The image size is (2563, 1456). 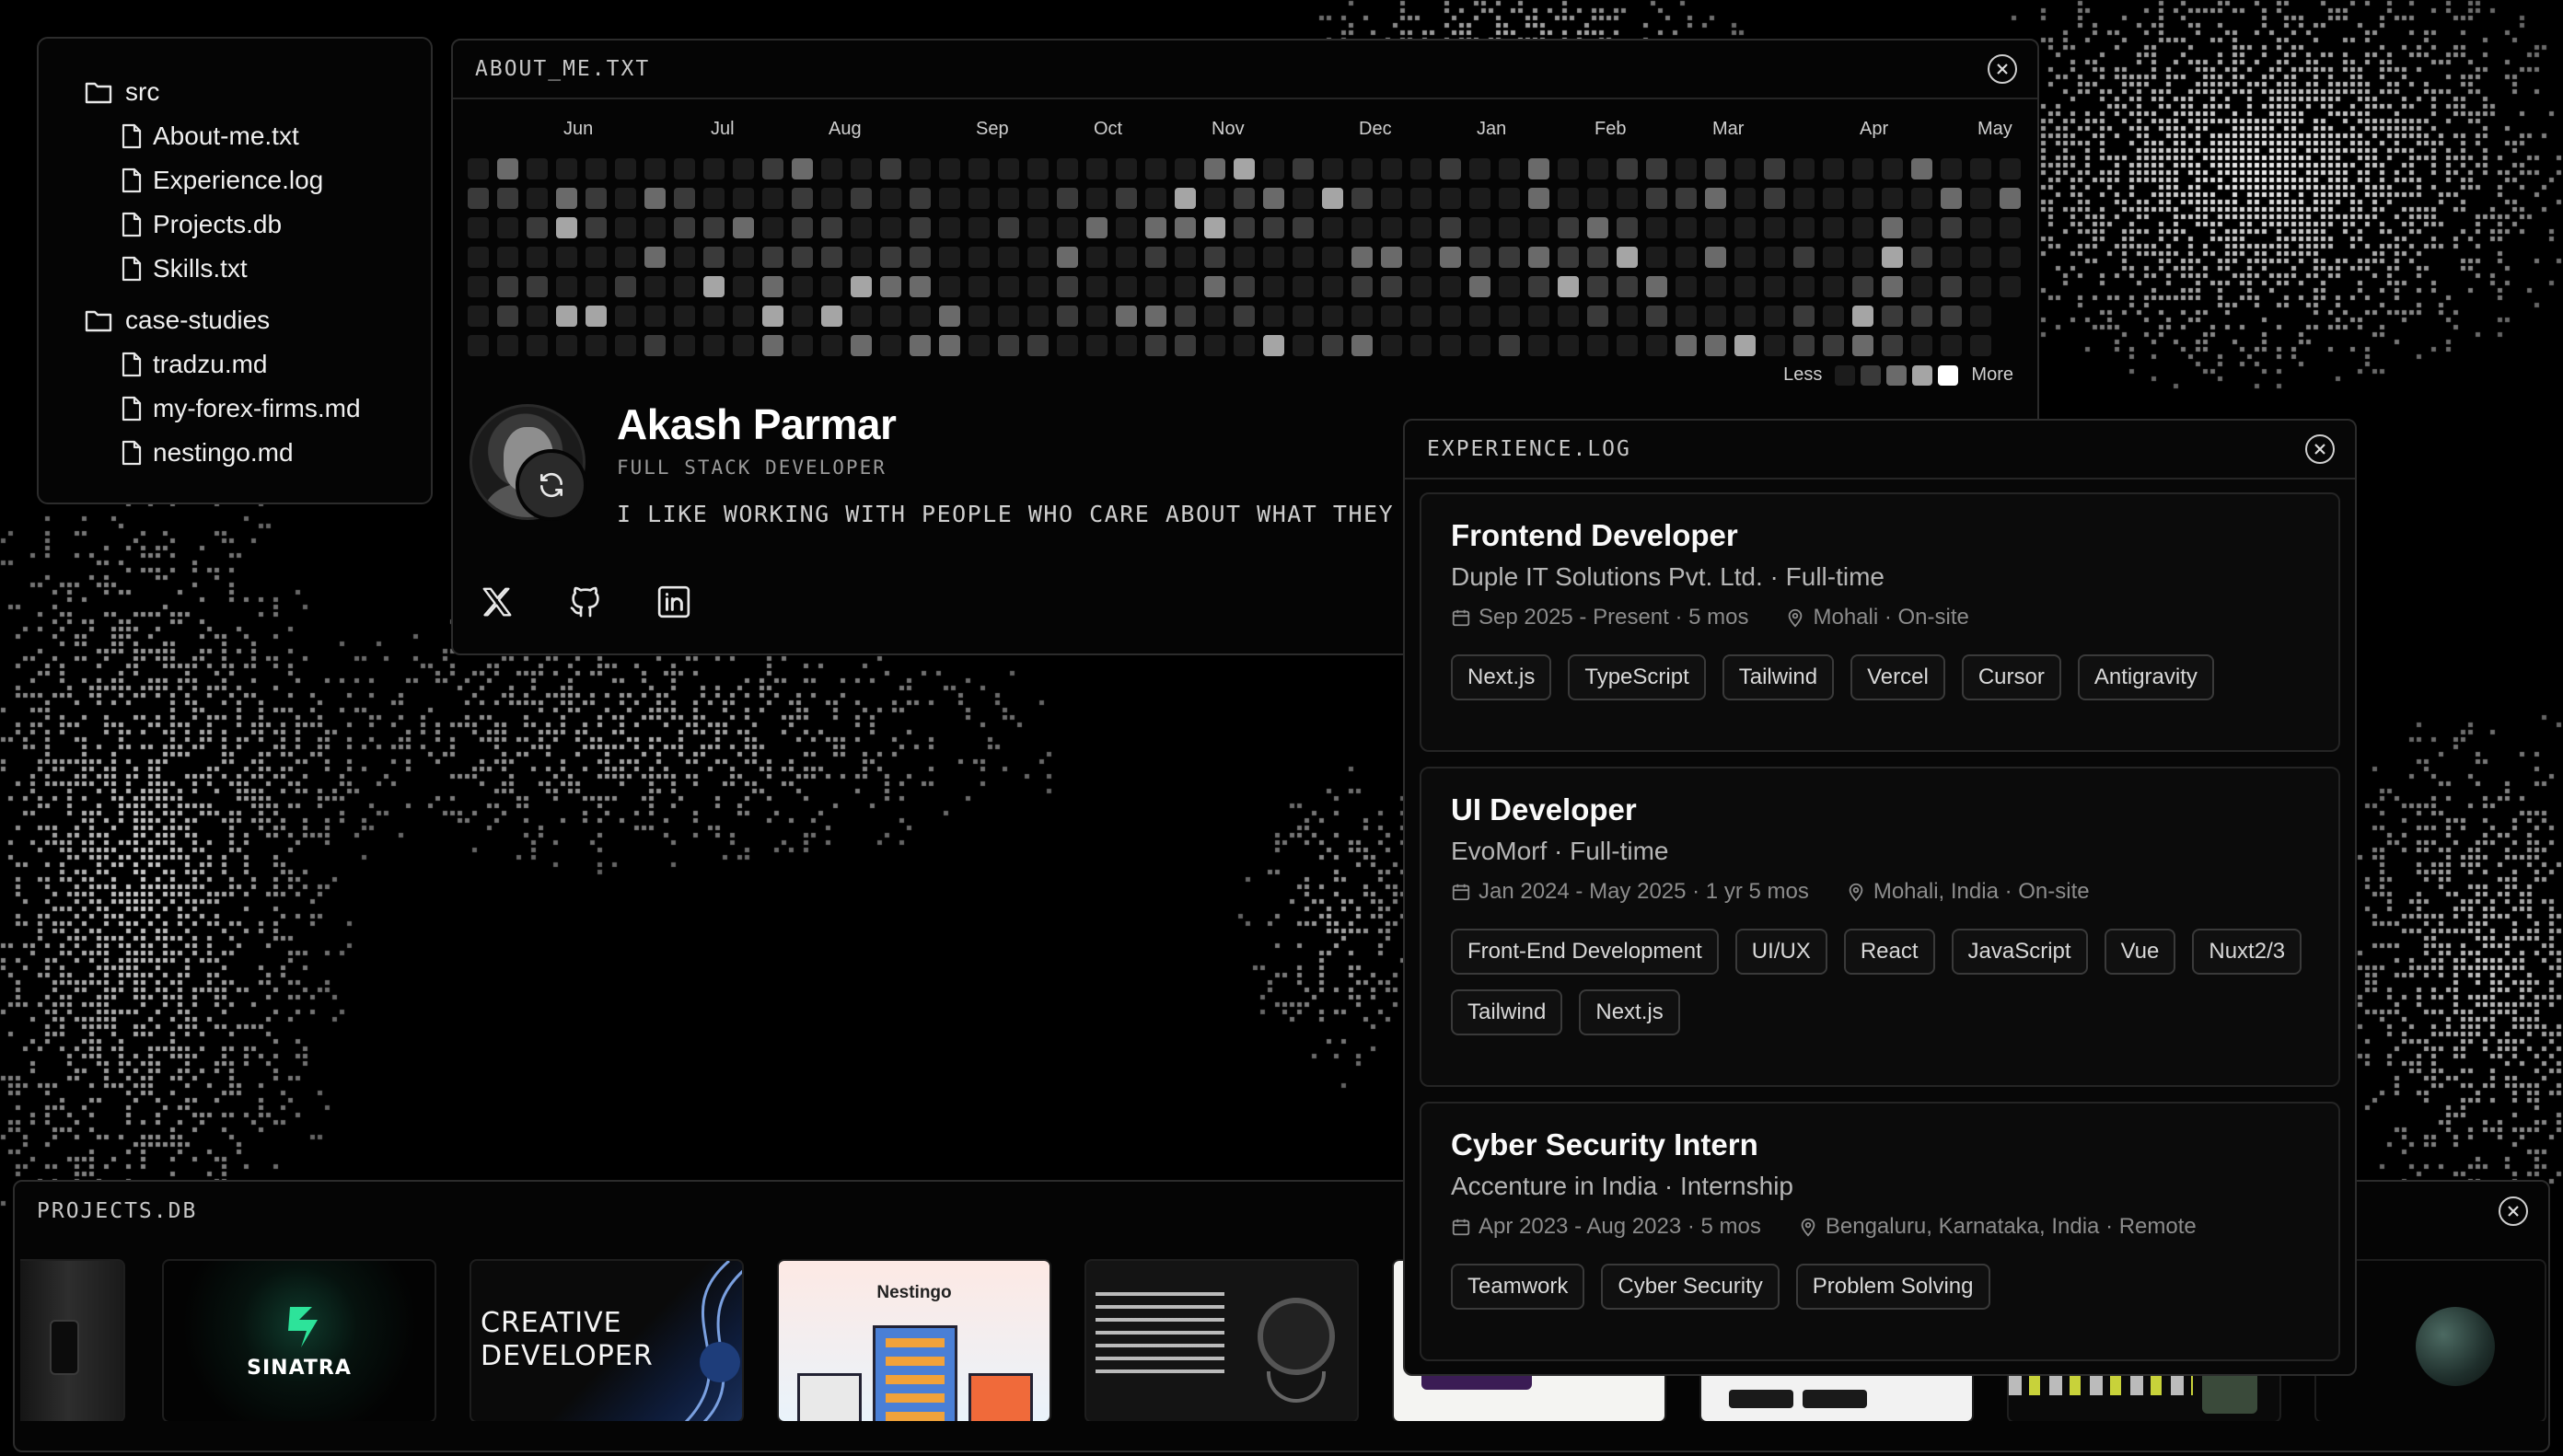 What do you see at coordinates (258, 180) in the screenshot?
I see `file-experience-log: Experience.log` at bounding box center [258, 180].